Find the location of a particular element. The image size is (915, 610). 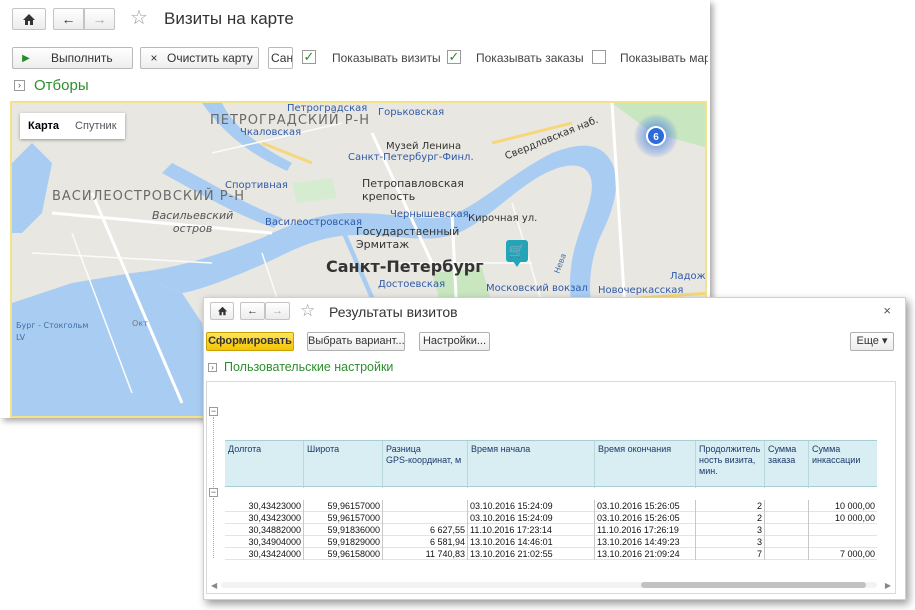

page-title: Визиты на карте is located at coordinates (229, 18).